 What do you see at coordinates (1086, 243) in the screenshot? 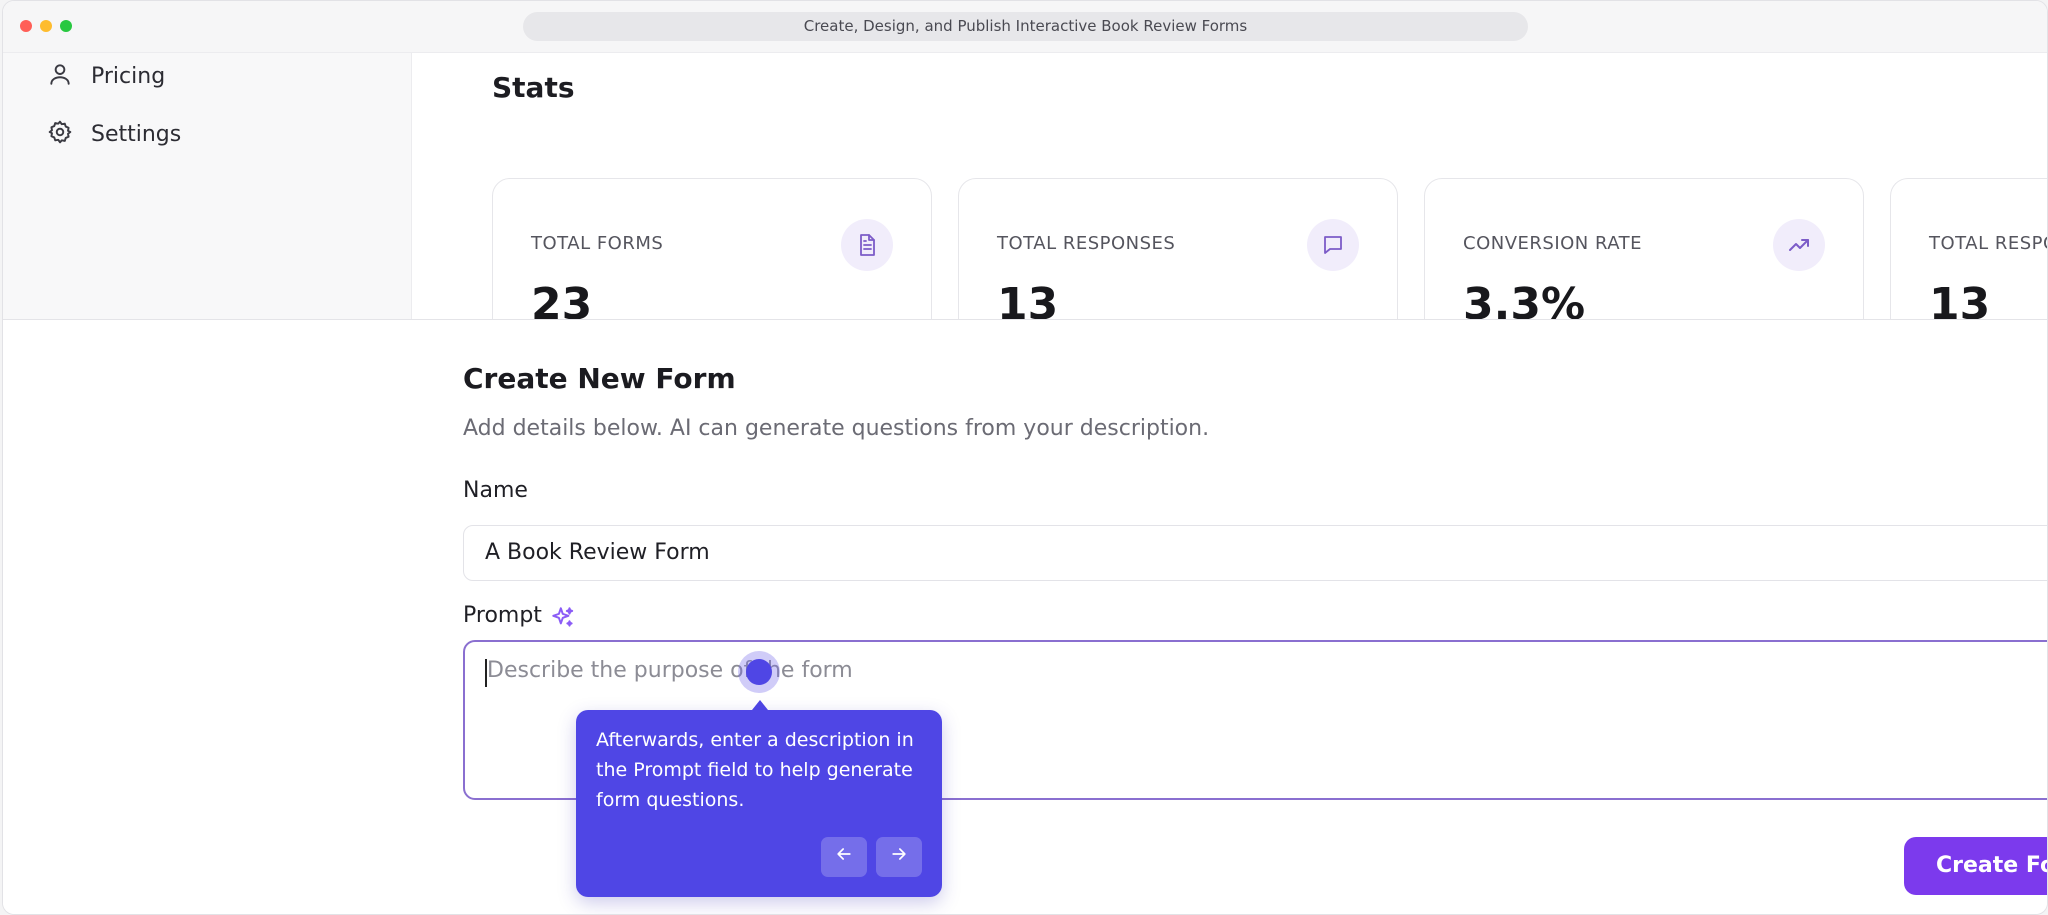
I see `stat-label: TOTAL RESPONSES` at bounding box center [1086, 243].